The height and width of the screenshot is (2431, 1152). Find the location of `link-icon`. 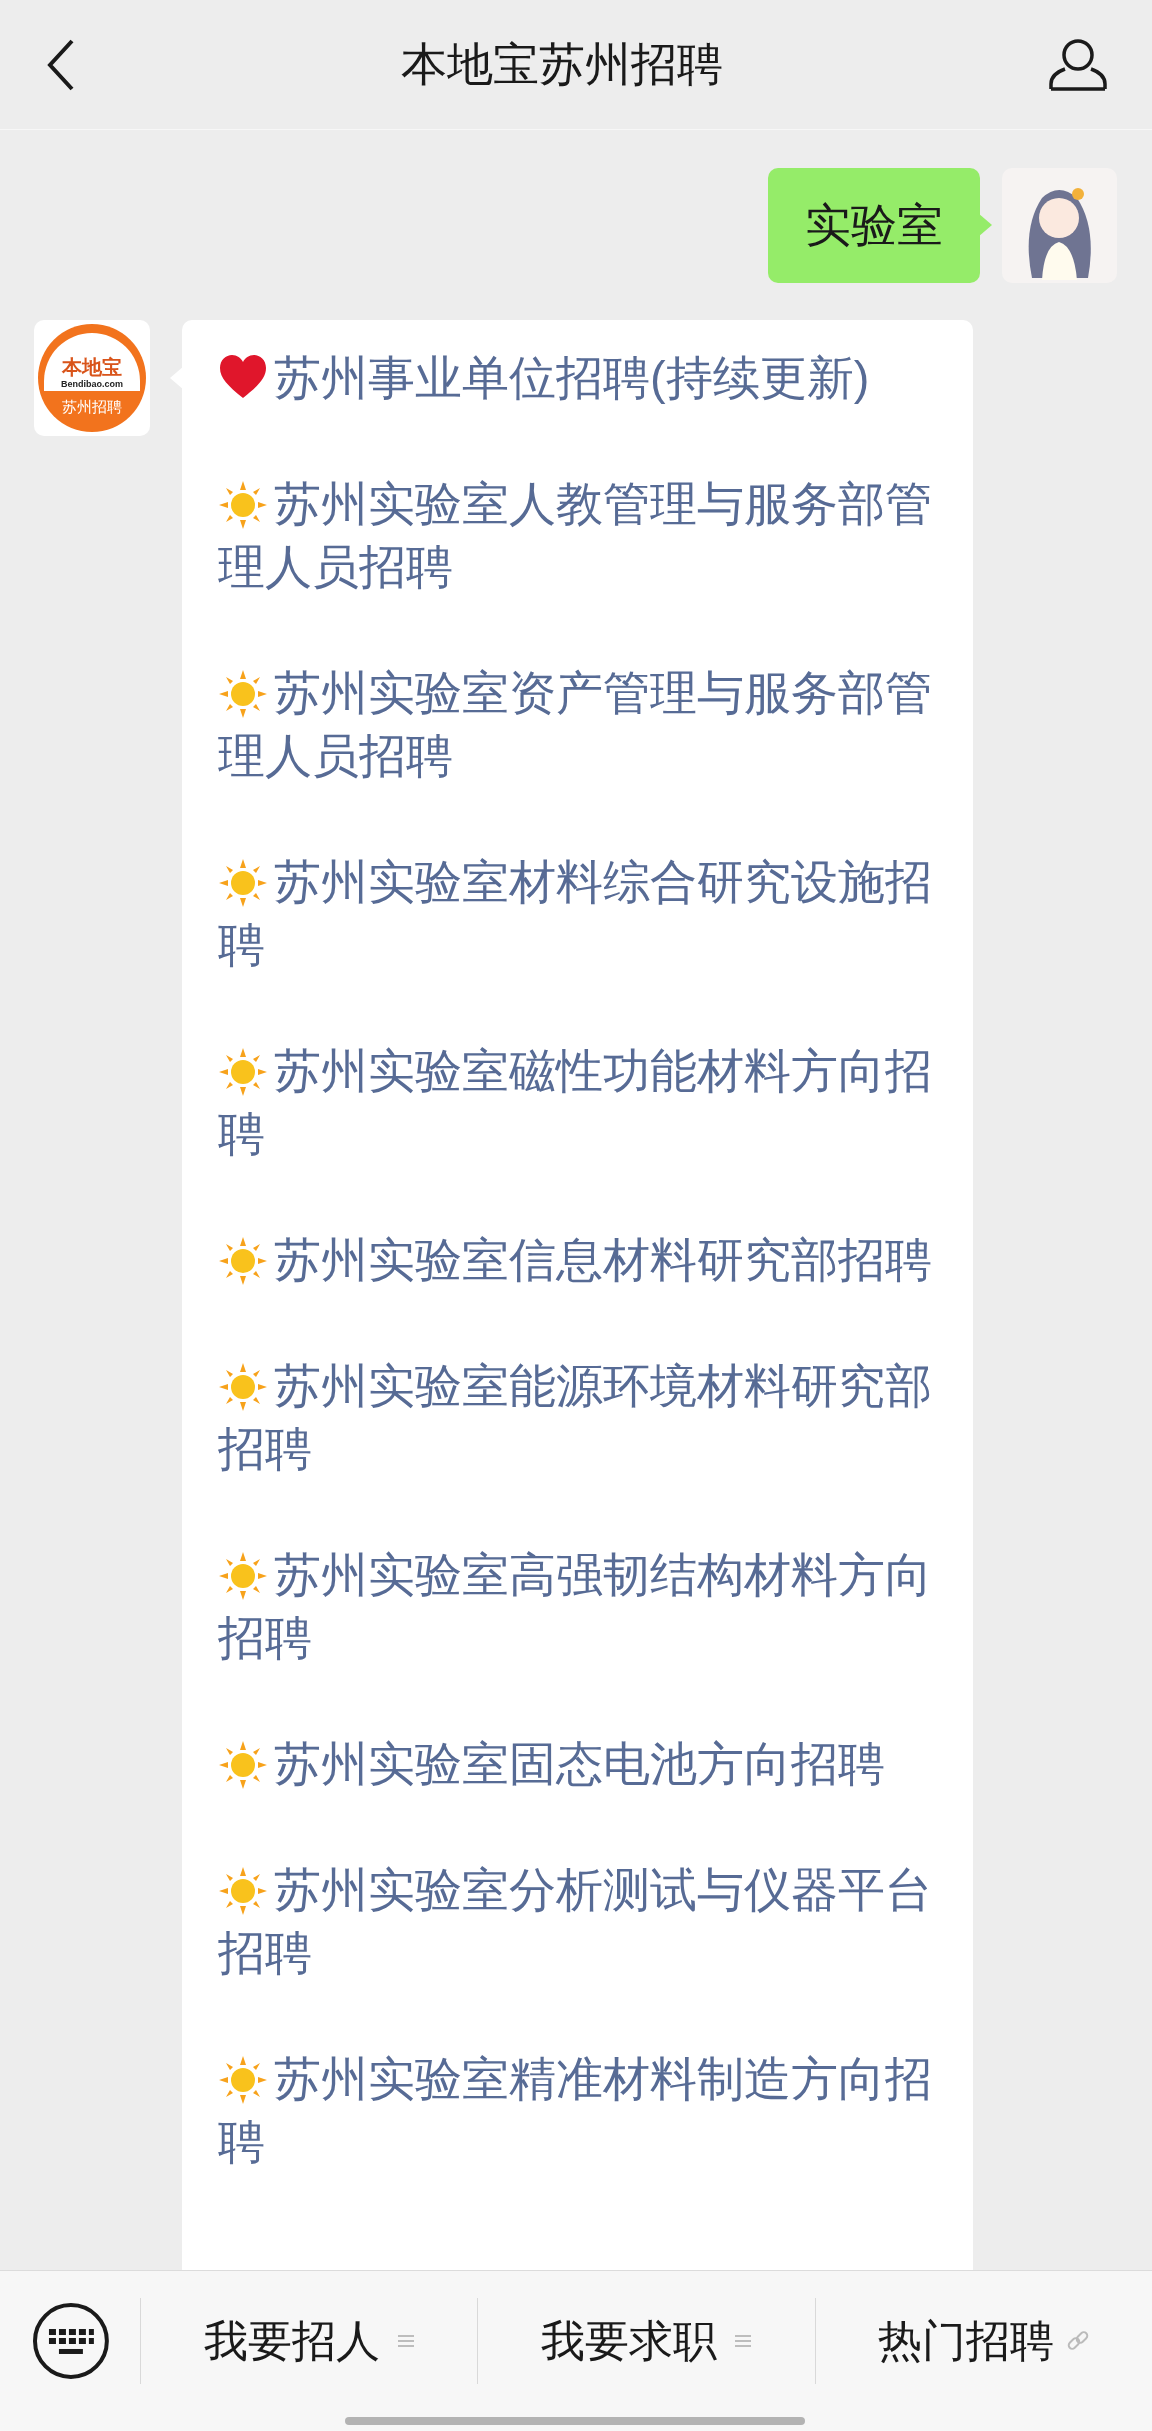

link-icon is located at coordinates (1077, 2341).